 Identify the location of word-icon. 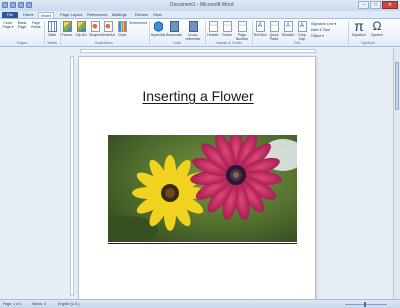
(5, 5).